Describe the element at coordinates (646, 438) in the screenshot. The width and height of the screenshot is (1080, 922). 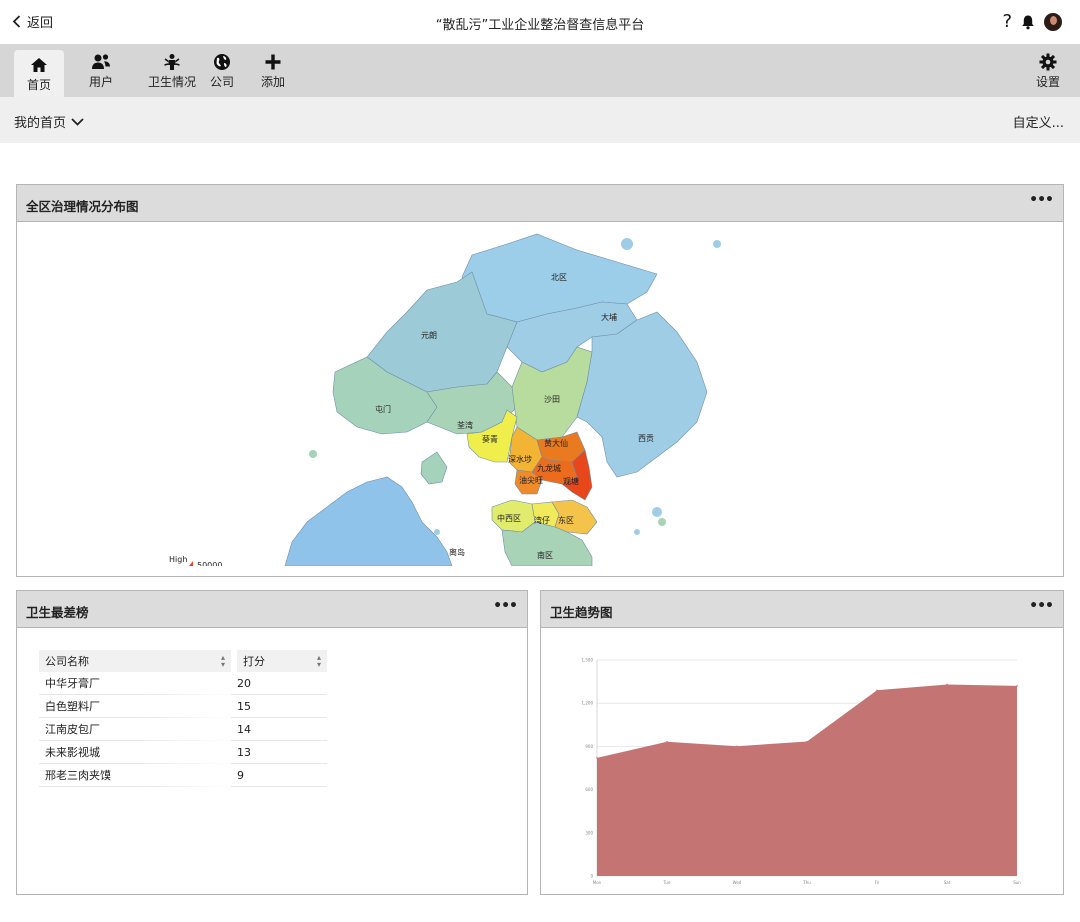
I see `map-label-saikung: 西贡` at that location.